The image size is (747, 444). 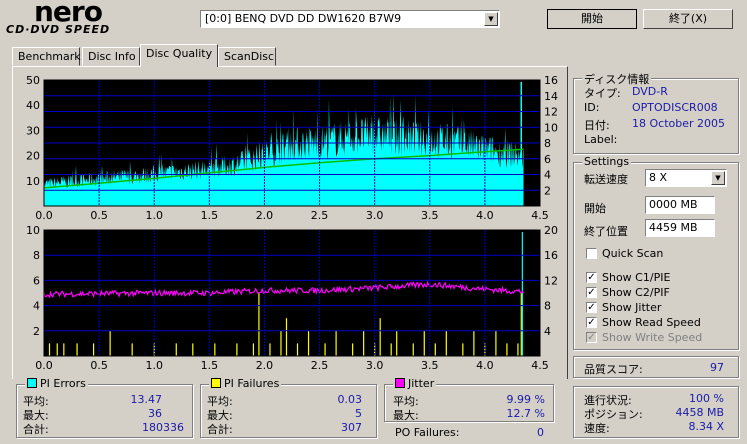 I want to click on show-c2-checkbox: ✓, so click(x=591, y=292).